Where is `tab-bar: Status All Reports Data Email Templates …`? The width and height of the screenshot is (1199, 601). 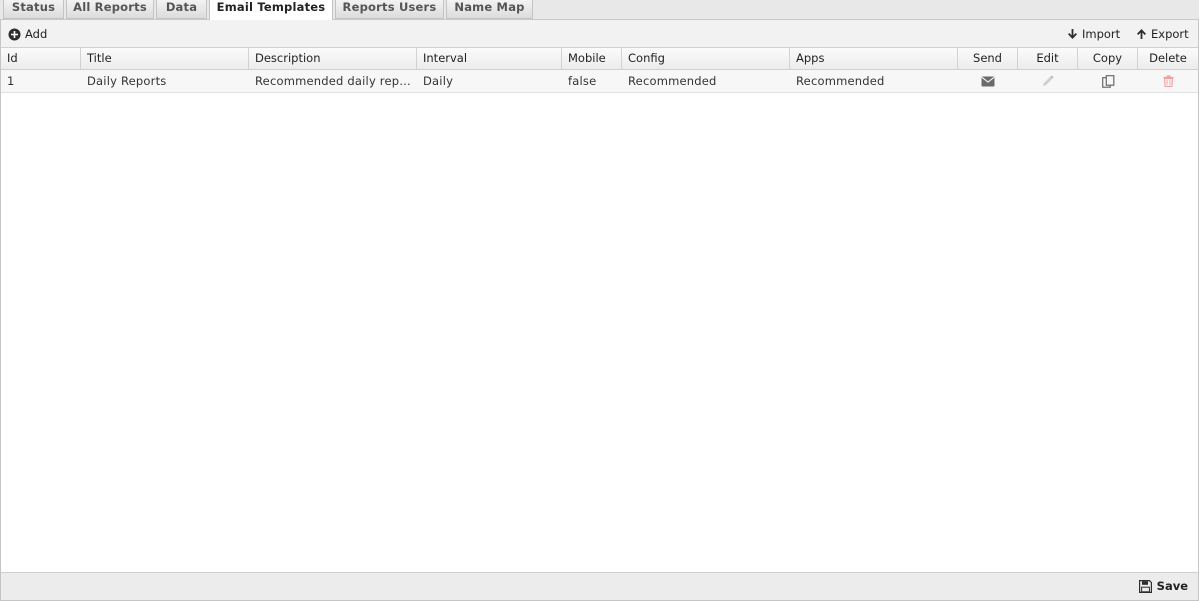 tab-bar: Status All Reports Data Email Templates … is located at coordinates (599, 10).